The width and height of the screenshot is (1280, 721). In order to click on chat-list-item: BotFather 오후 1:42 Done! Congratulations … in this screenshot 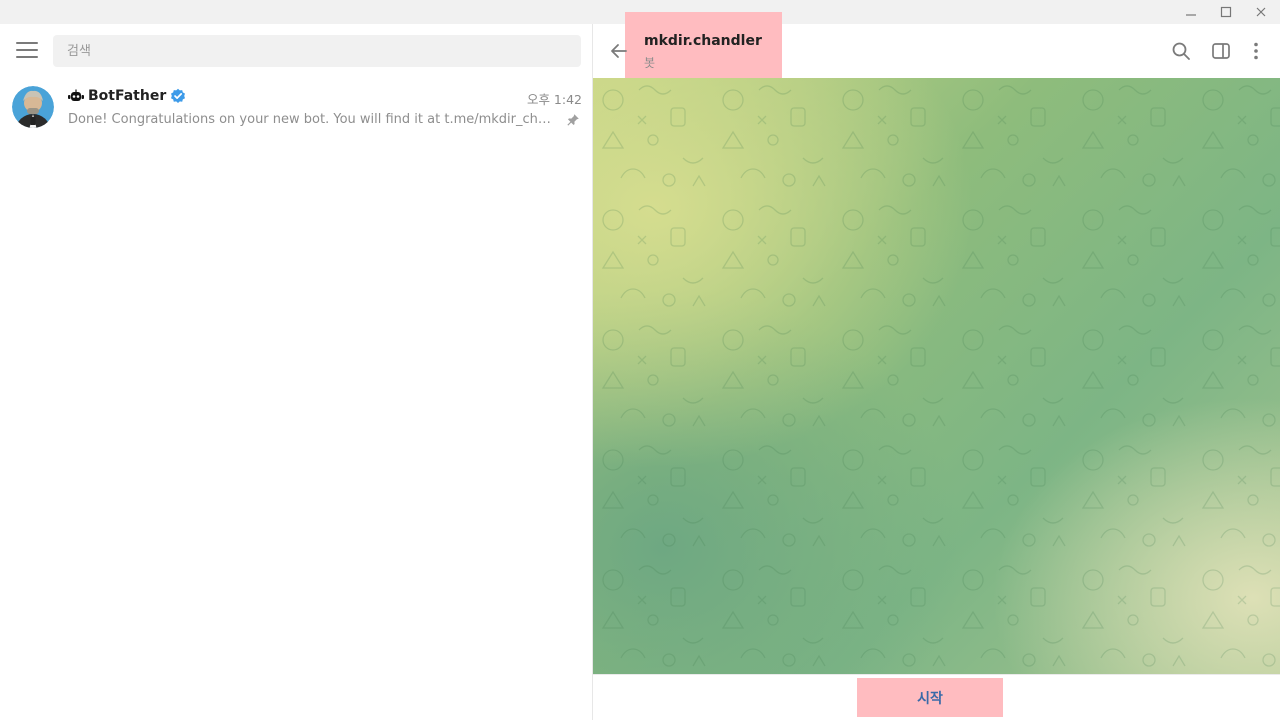, I will do `click(296, 109)`.